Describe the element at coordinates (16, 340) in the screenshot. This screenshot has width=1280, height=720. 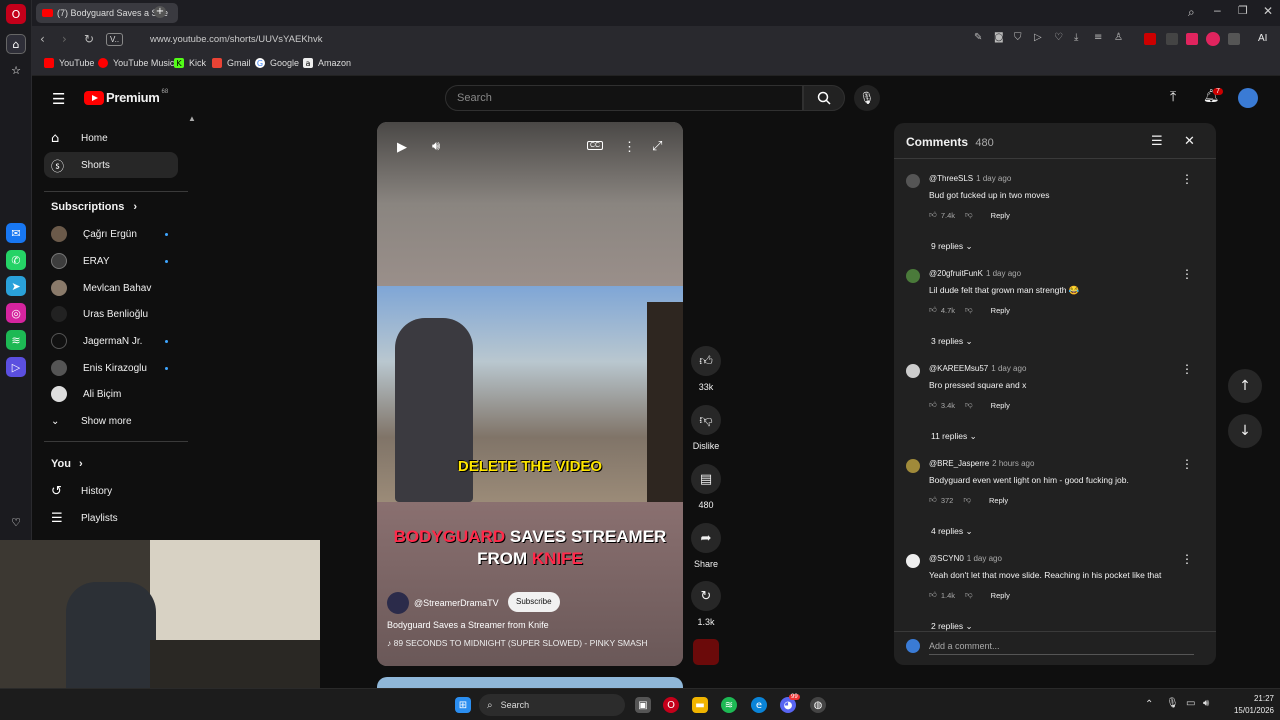
I see `spotify-icon: ≋` at that location.